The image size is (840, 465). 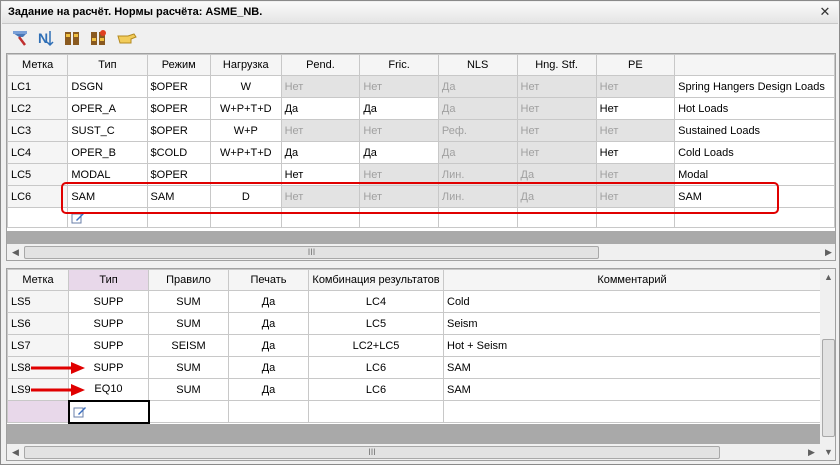 I want to click on cell: Cold, so click(x=632, y=301).